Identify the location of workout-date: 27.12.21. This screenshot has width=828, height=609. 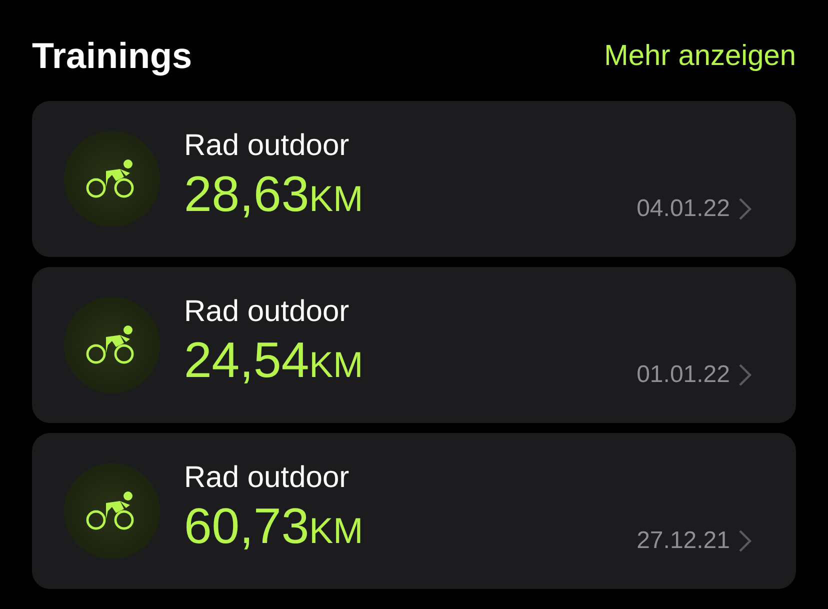
(683, 541).